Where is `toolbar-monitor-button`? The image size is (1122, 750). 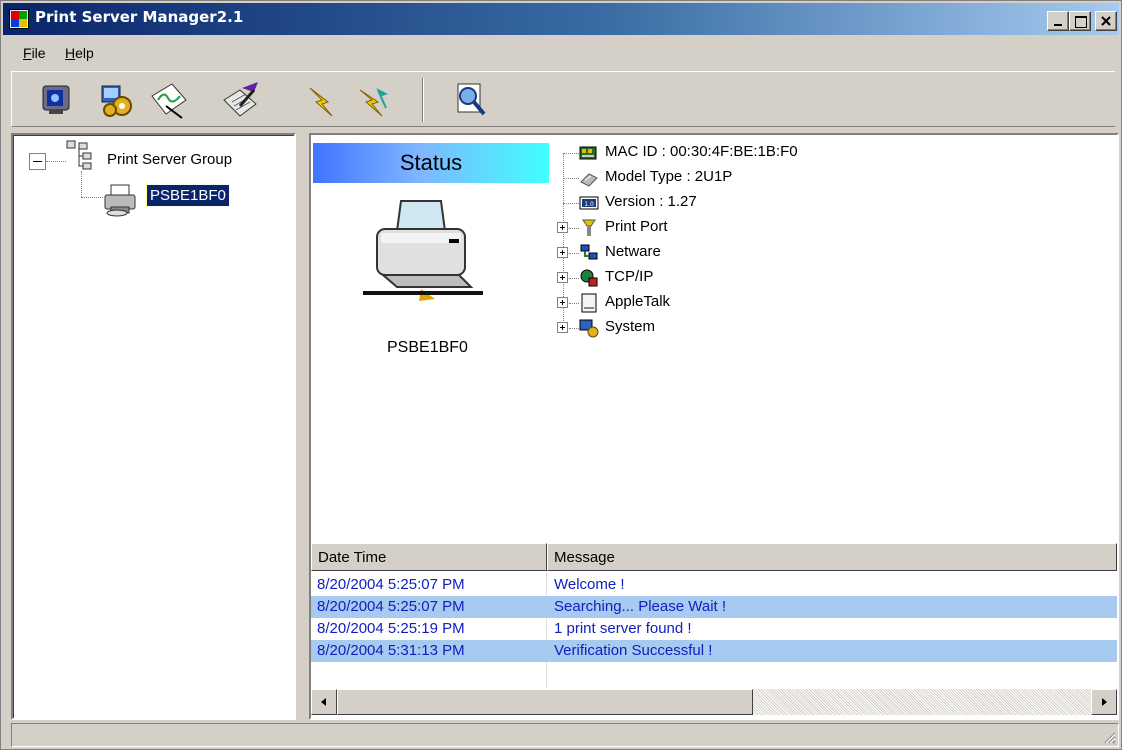
toolbar-monitor-button is located at coordinates (56, 100).